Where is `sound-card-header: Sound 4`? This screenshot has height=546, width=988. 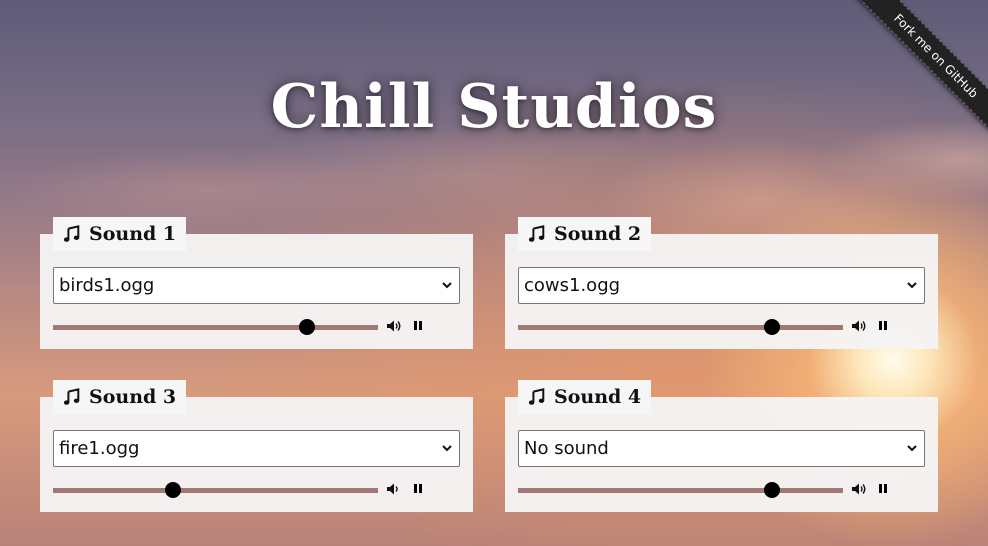 sound-card-header: Sound 4 is located at coordinates (585, 397).